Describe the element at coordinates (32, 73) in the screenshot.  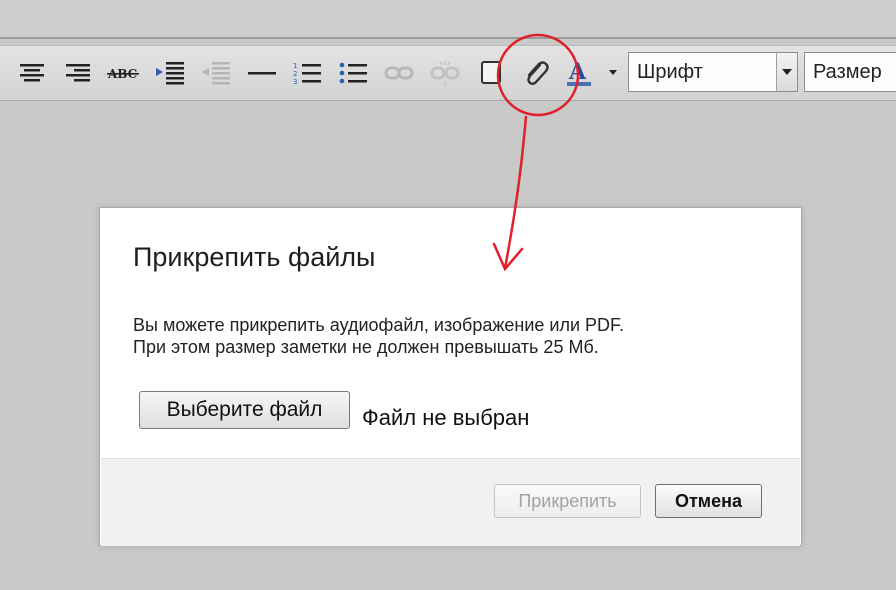
I see `align-center-icon` at that location.